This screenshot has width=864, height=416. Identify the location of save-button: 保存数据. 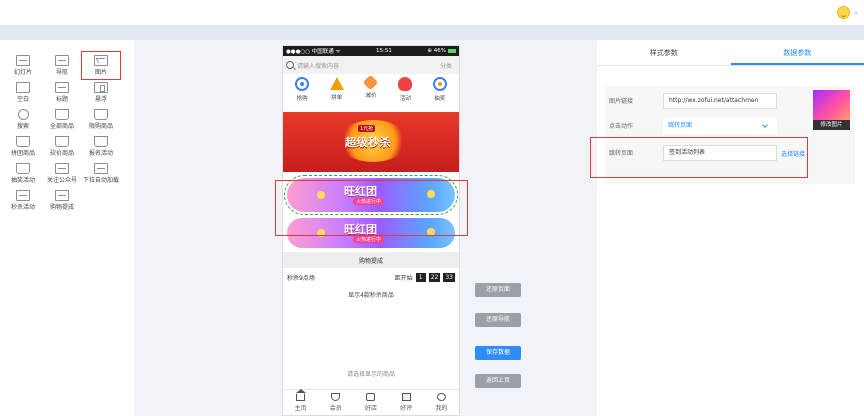
(498, 353).